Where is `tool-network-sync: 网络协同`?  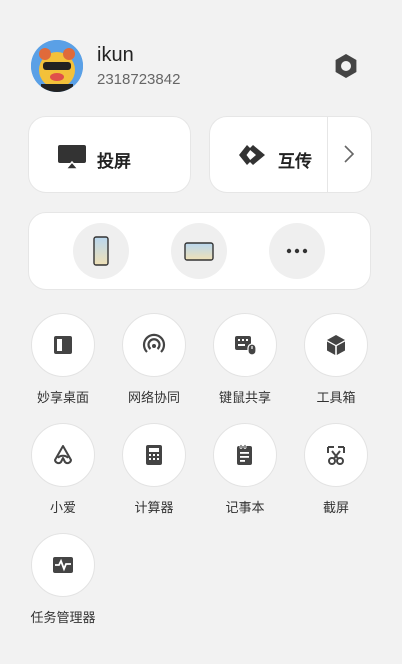
tool-network-sync: 网络协同 is located at coordinates (154, 359).